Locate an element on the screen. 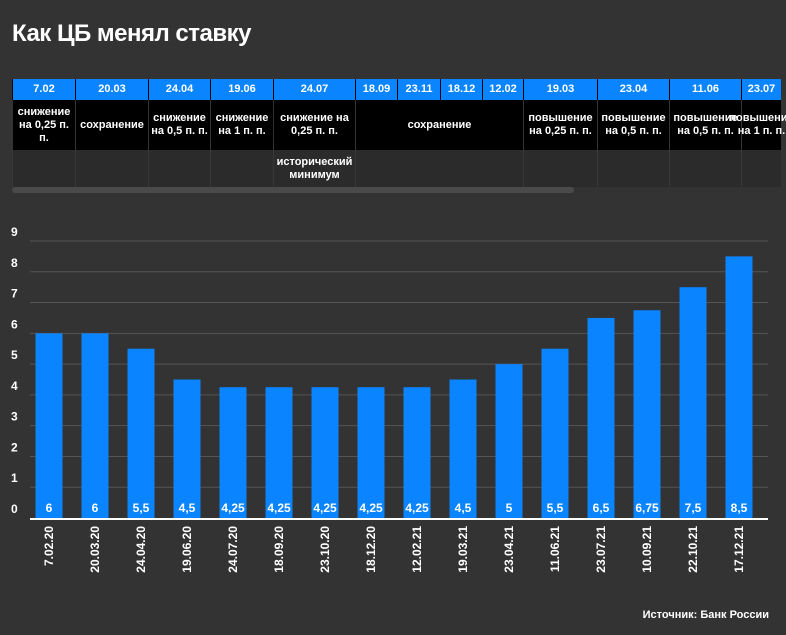 The image size is (786, 635). bar-value-label: 6,75 is located at coordinates (647, 508).